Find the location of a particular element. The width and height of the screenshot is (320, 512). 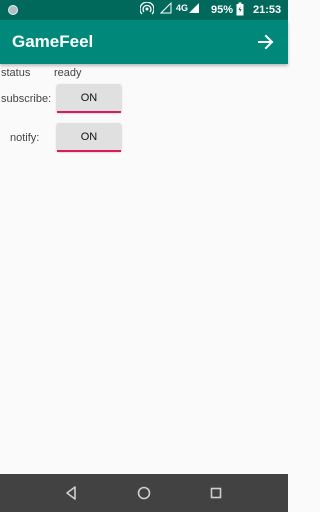

battery-percent: 95% is located at coordinates (222, 10).